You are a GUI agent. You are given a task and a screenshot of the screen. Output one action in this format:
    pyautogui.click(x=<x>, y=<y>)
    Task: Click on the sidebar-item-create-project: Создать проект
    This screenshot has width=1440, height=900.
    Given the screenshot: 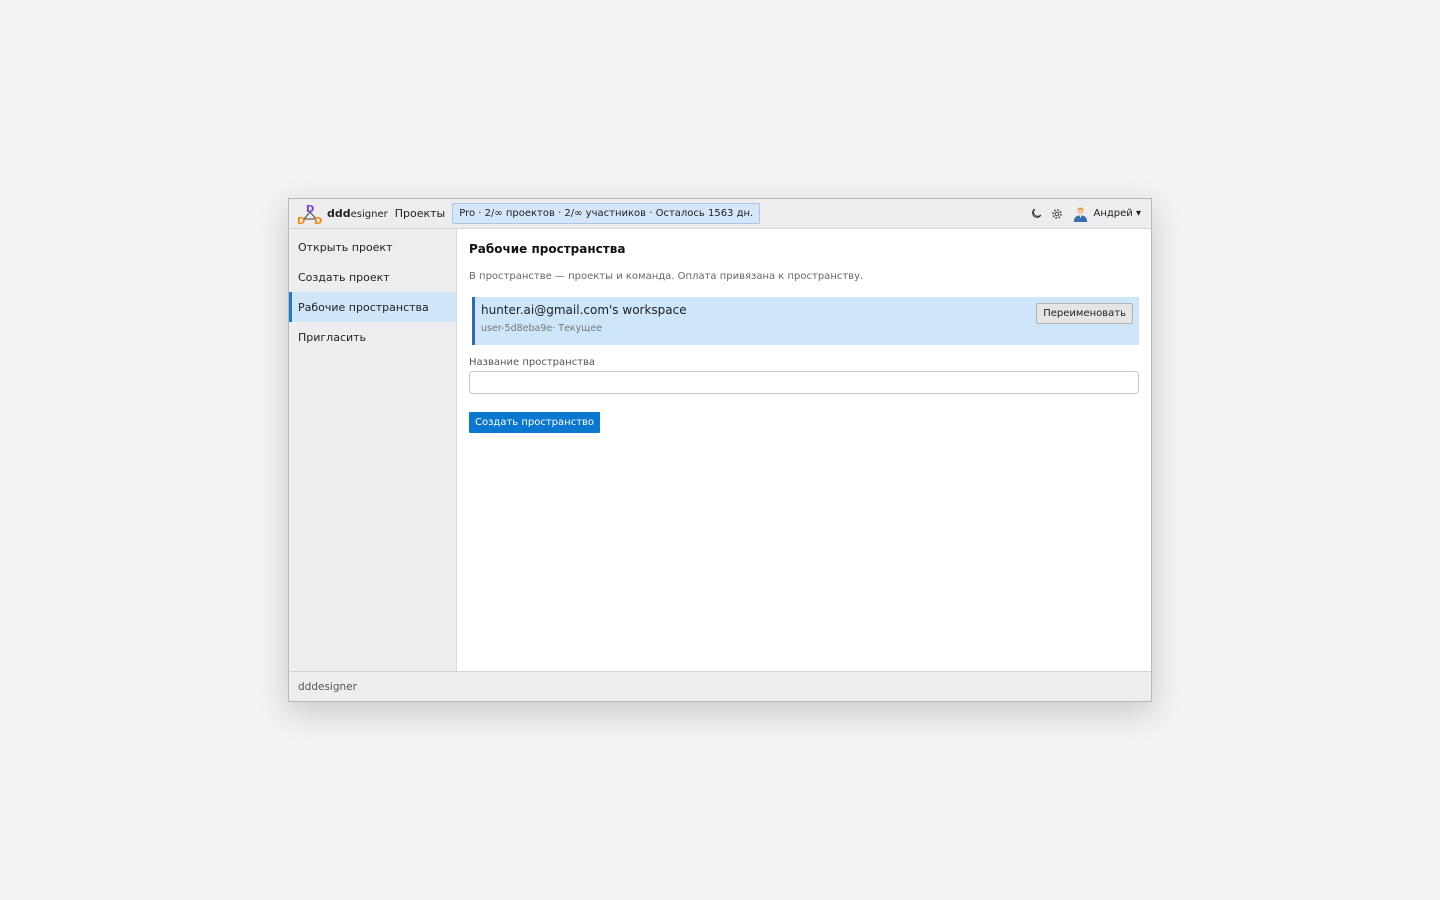 What is the action you would take?
    pyautogui.click(x=372, y=277)
    